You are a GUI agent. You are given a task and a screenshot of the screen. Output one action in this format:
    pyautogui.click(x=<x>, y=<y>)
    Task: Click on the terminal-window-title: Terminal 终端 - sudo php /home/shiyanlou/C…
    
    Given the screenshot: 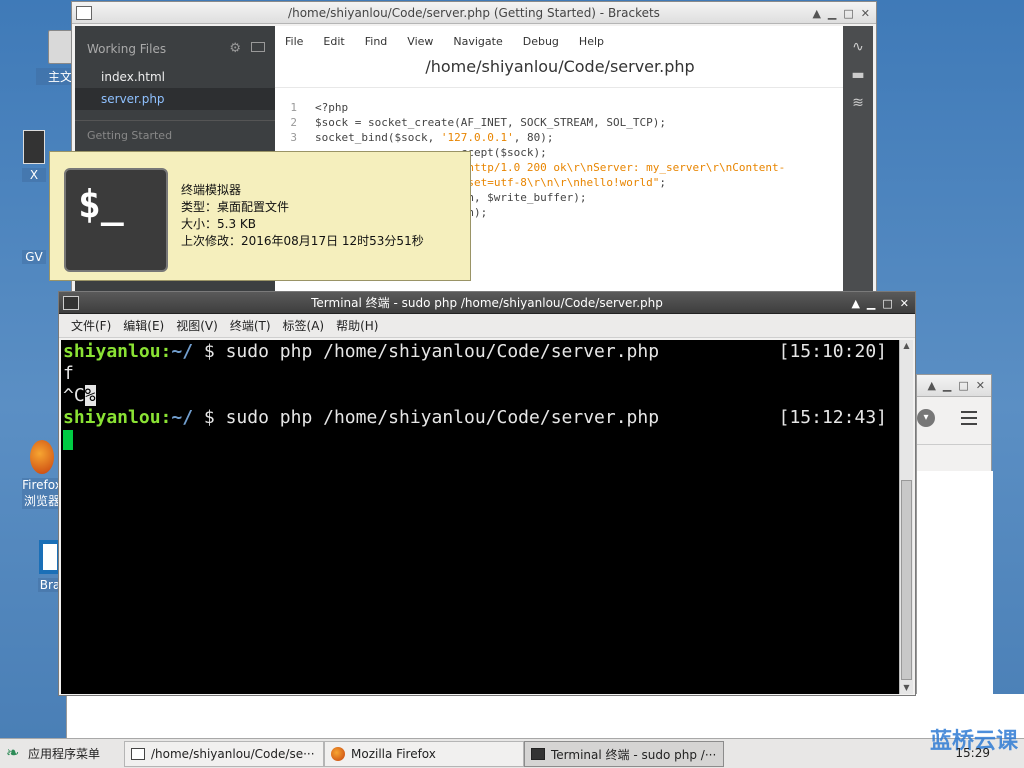 What is the action you would take?
    pyautogui.click(x=487, y=303)
    